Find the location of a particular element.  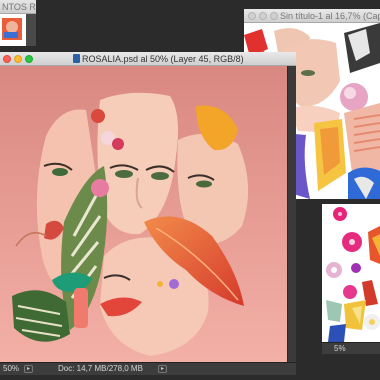

flowers-canvas is located at coordinates (351, 273).